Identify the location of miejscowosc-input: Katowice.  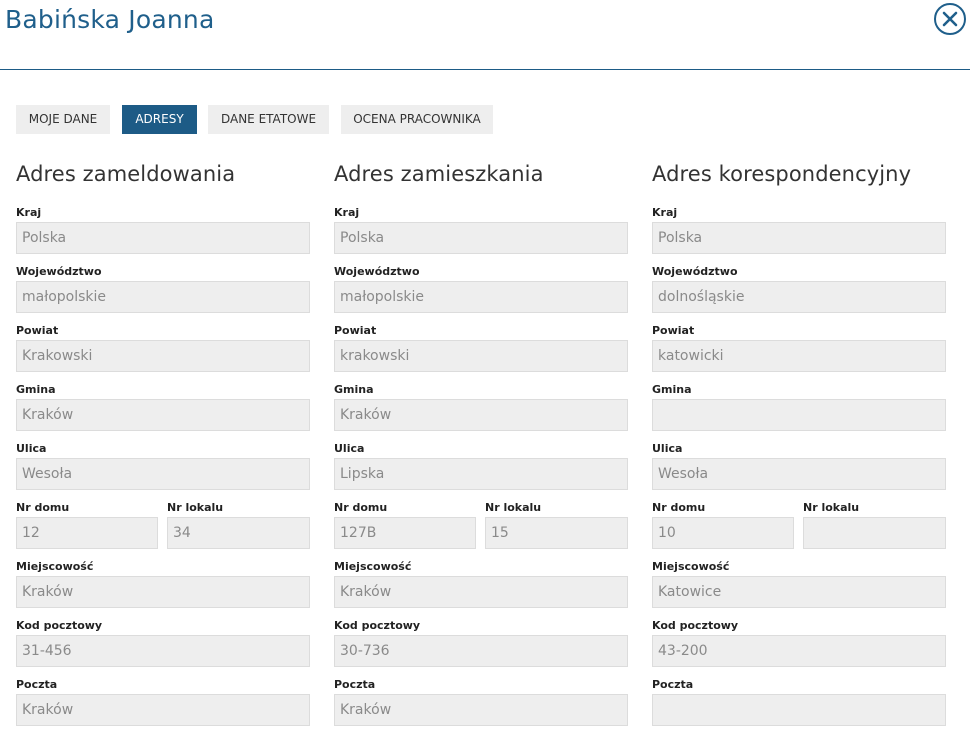
(799, 592).